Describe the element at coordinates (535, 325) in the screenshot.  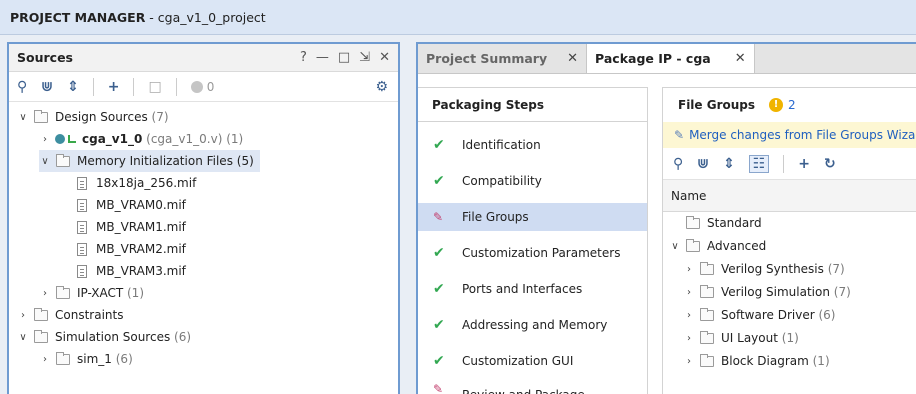
I see `step-label: Addressing and Memory` at that location.